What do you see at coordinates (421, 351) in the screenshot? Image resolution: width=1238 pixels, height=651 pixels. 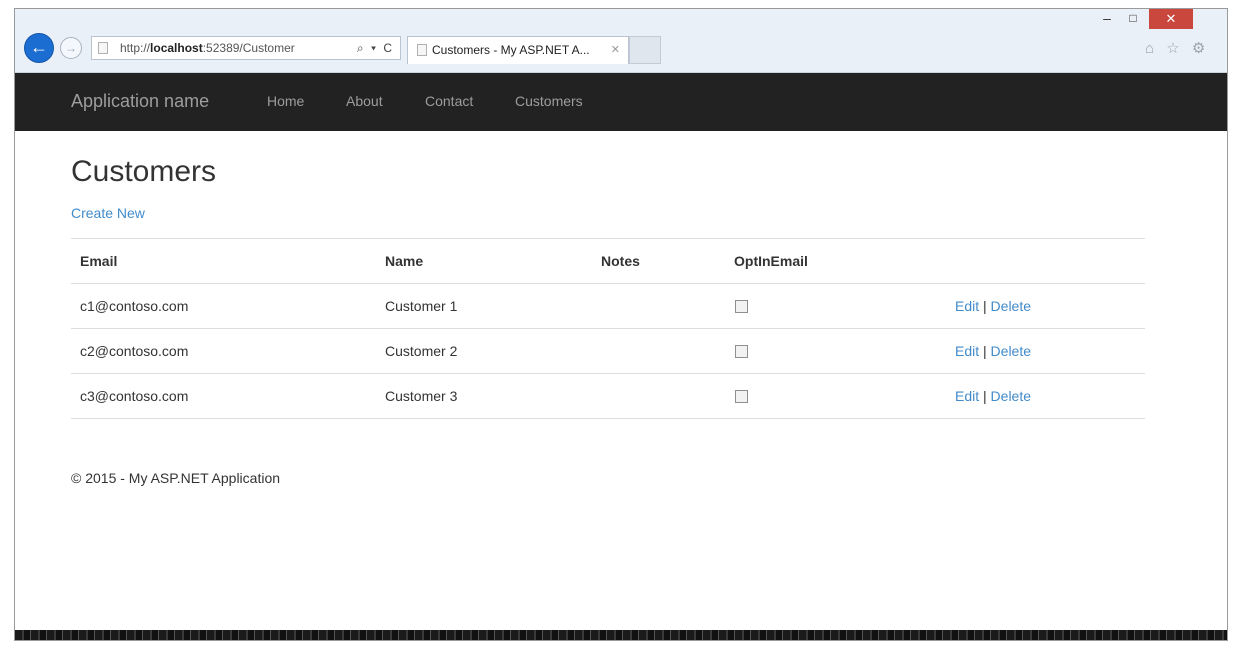 I see `cell-name: Customer 2` at bounding box center [421, 351].